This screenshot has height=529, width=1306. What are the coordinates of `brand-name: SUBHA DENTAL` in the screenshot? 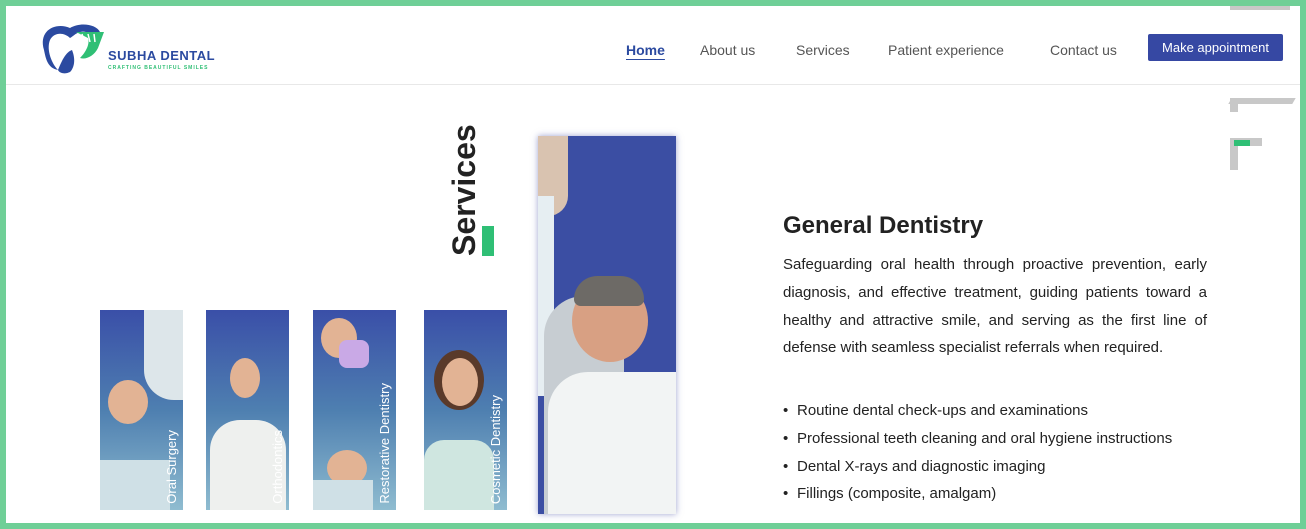 It's located at (162, 55).